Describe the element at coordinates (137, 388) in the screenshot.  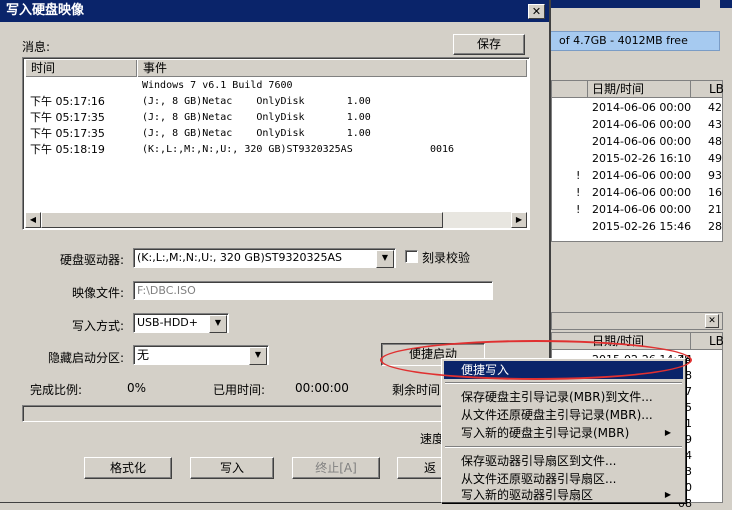
I see `progress-value: 0%` at that location.